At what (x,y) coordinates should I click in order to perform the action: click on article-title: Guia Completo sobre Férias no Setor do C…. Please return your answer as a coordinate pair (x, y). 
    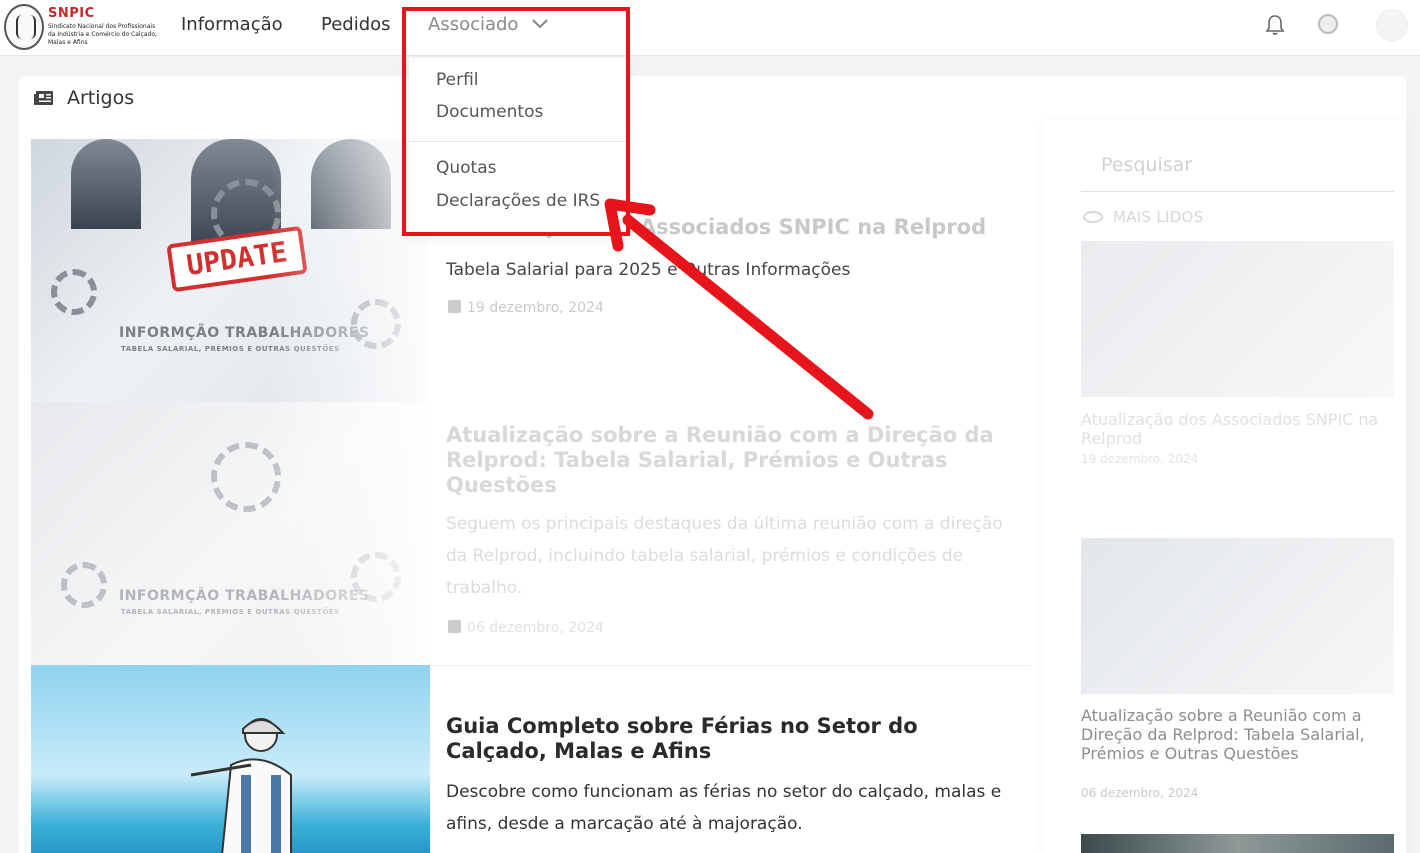
    Looking at the image, I should click on (731, 739).